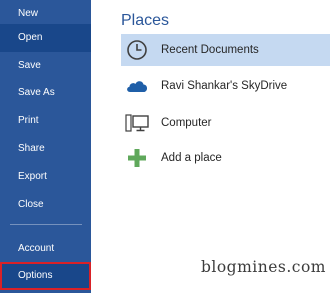  I want to click on computer-icon, so click(137, 123).